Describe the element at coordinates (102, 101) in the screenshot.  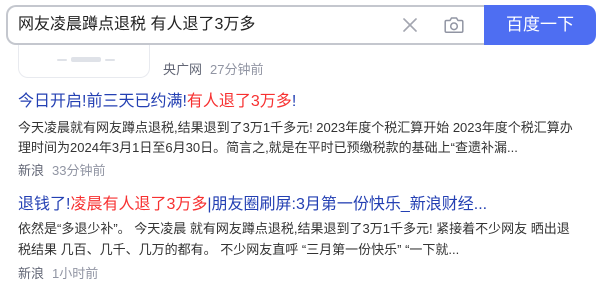
I see `title-segment: 今日开启!前三天已约满!` at that location.